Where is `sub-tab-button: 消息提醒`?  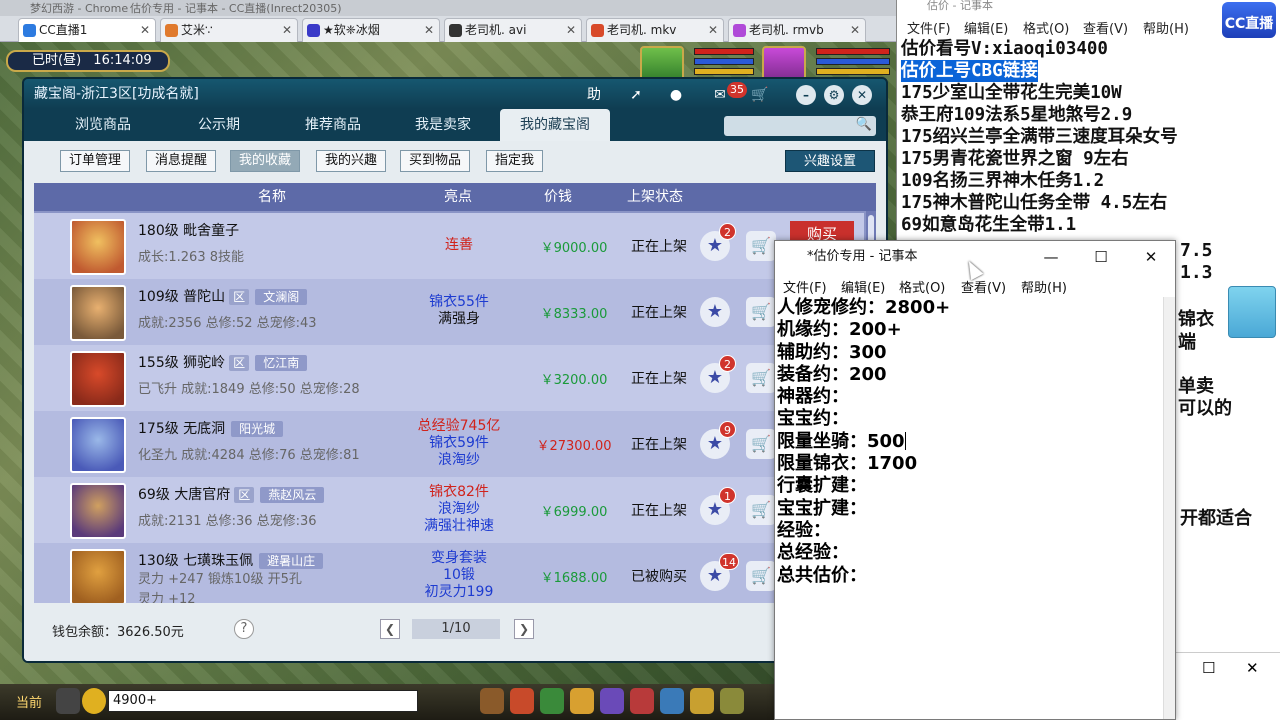 sub-tab-button: 消息提醒 is located at coordinates (181, 161).